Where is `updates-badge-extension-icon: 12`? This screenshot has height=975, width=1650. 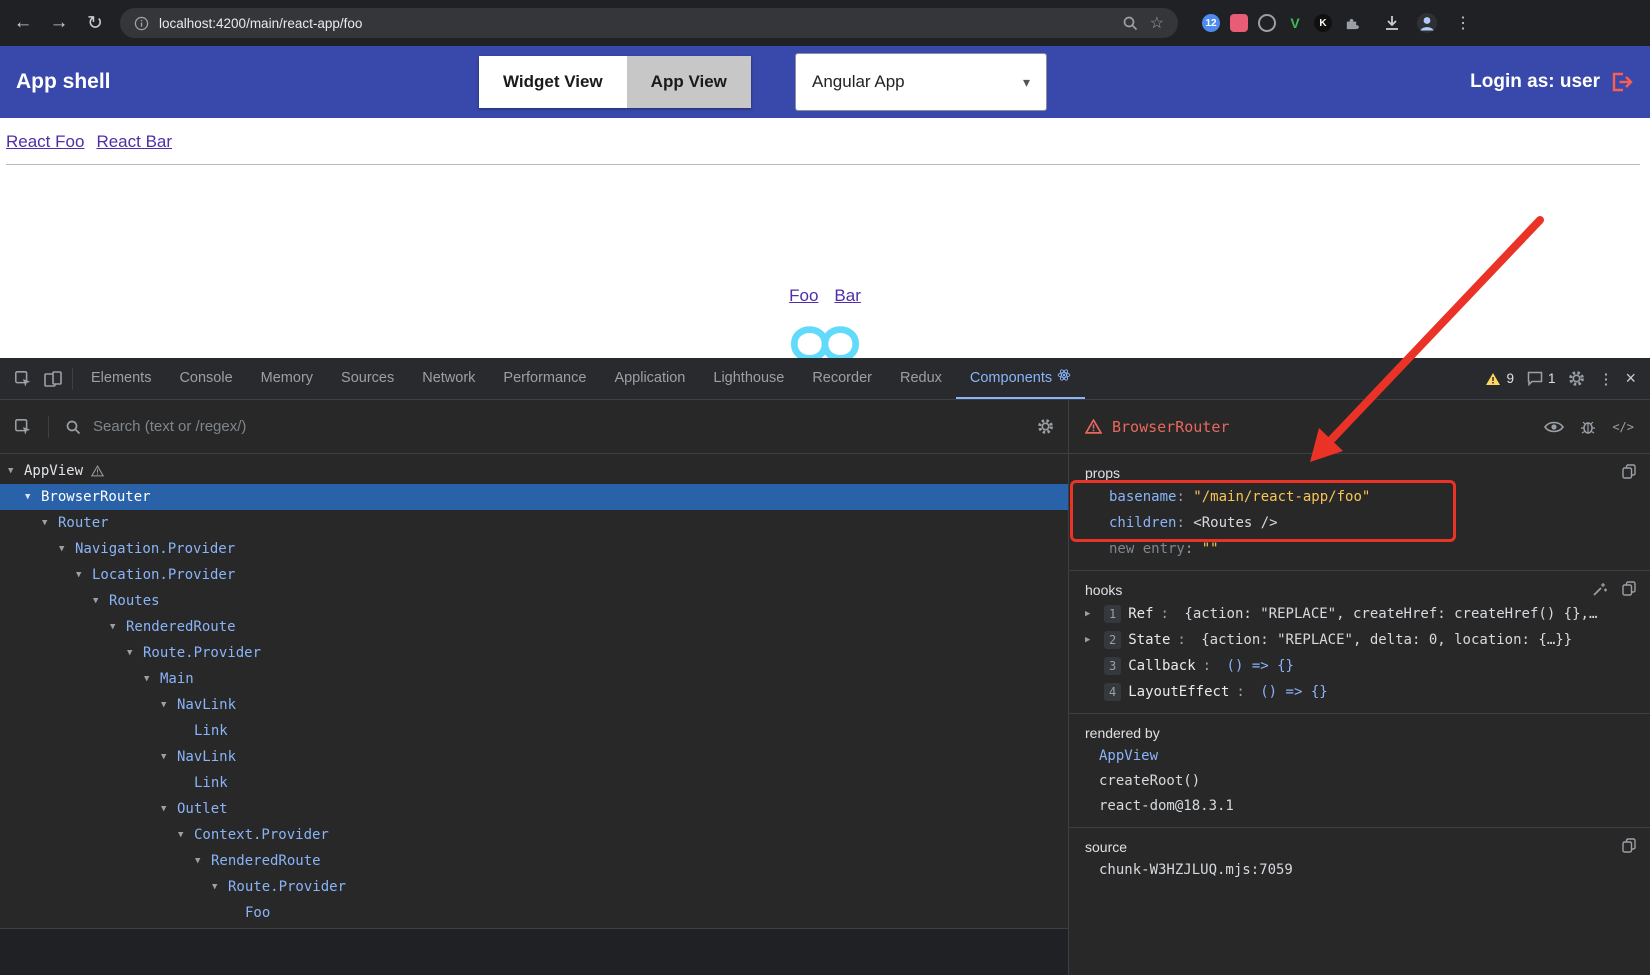
updates-badge-extension-icon: 12 is located at coordinates (1211, 23).